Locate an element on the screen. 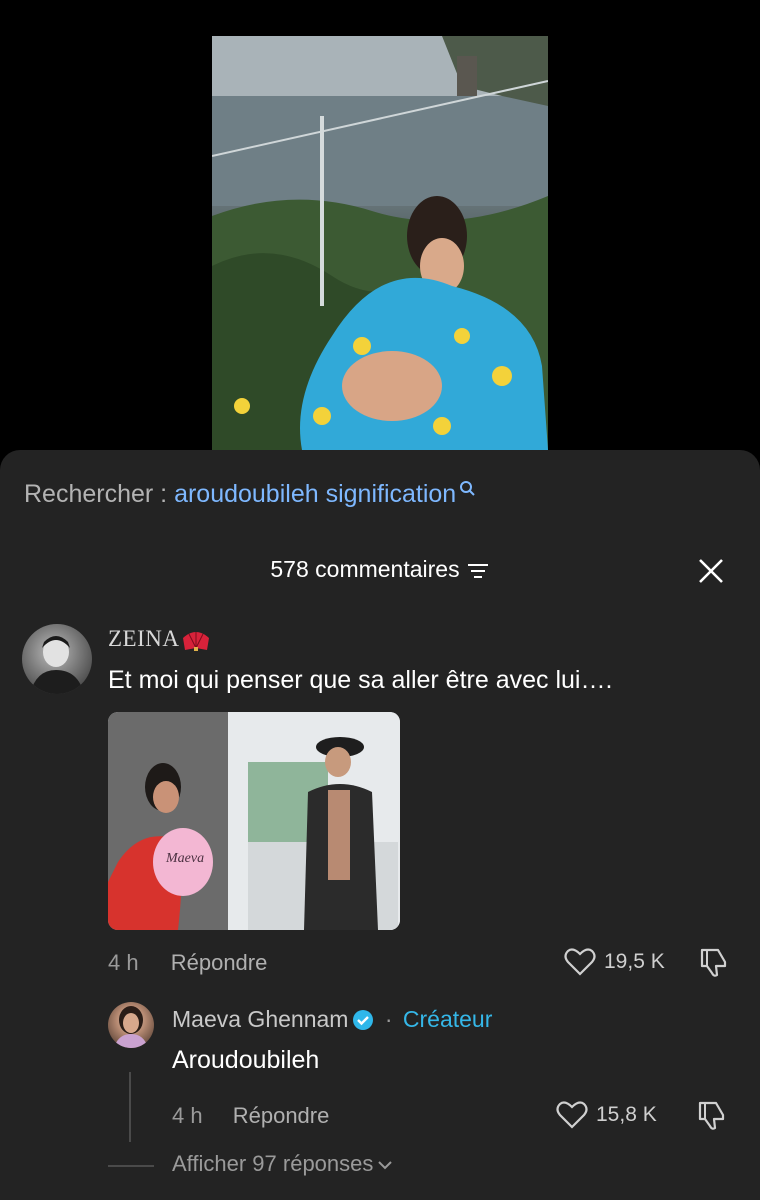 The image size is (760, 1200). replies-divider is located at coordinates (131, 1166).